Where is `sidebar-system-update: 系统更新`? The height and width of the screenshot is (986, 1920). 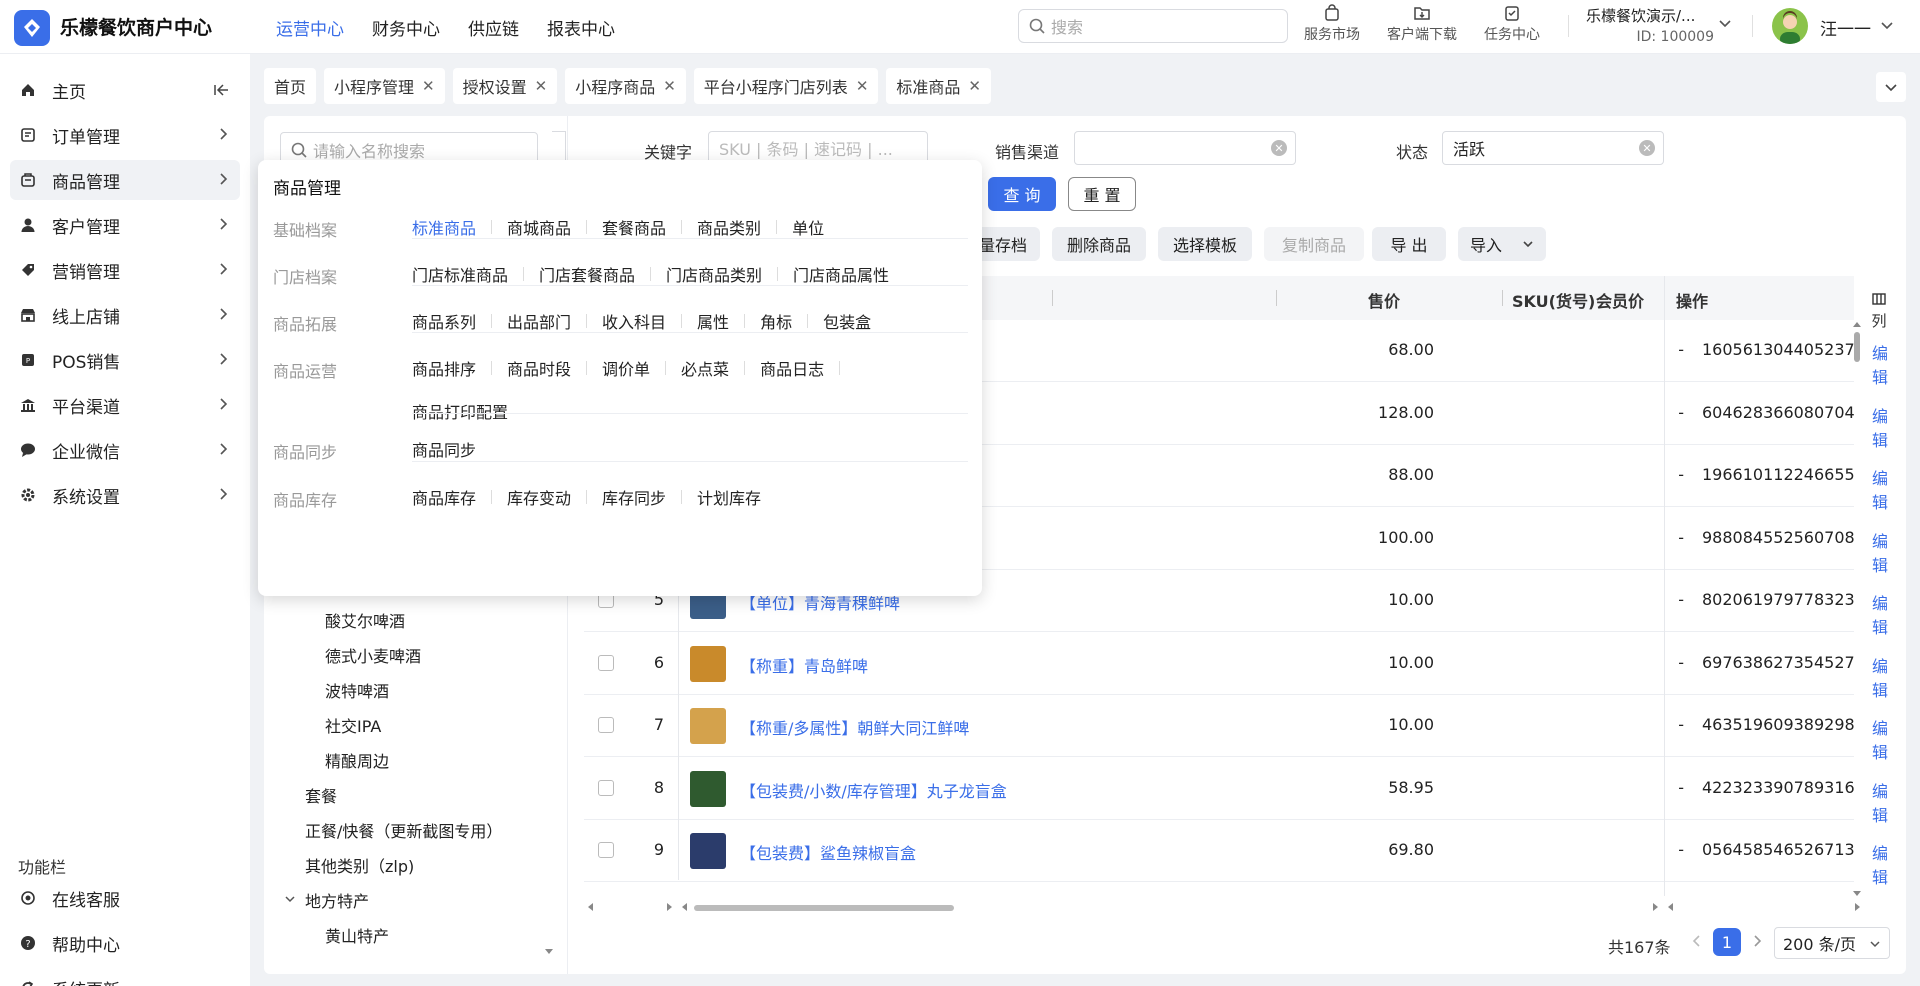
sidebar-system-update: 系统更新 is located at coordinates (125, 977).